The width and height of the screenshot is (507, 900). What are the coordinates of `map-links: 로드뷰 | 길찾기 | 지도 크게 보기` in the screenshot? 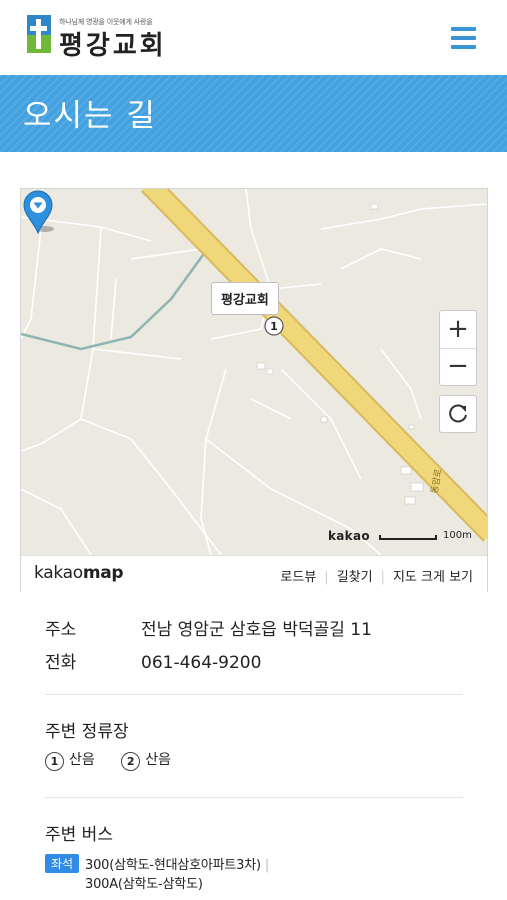 It's located at (376, 577).